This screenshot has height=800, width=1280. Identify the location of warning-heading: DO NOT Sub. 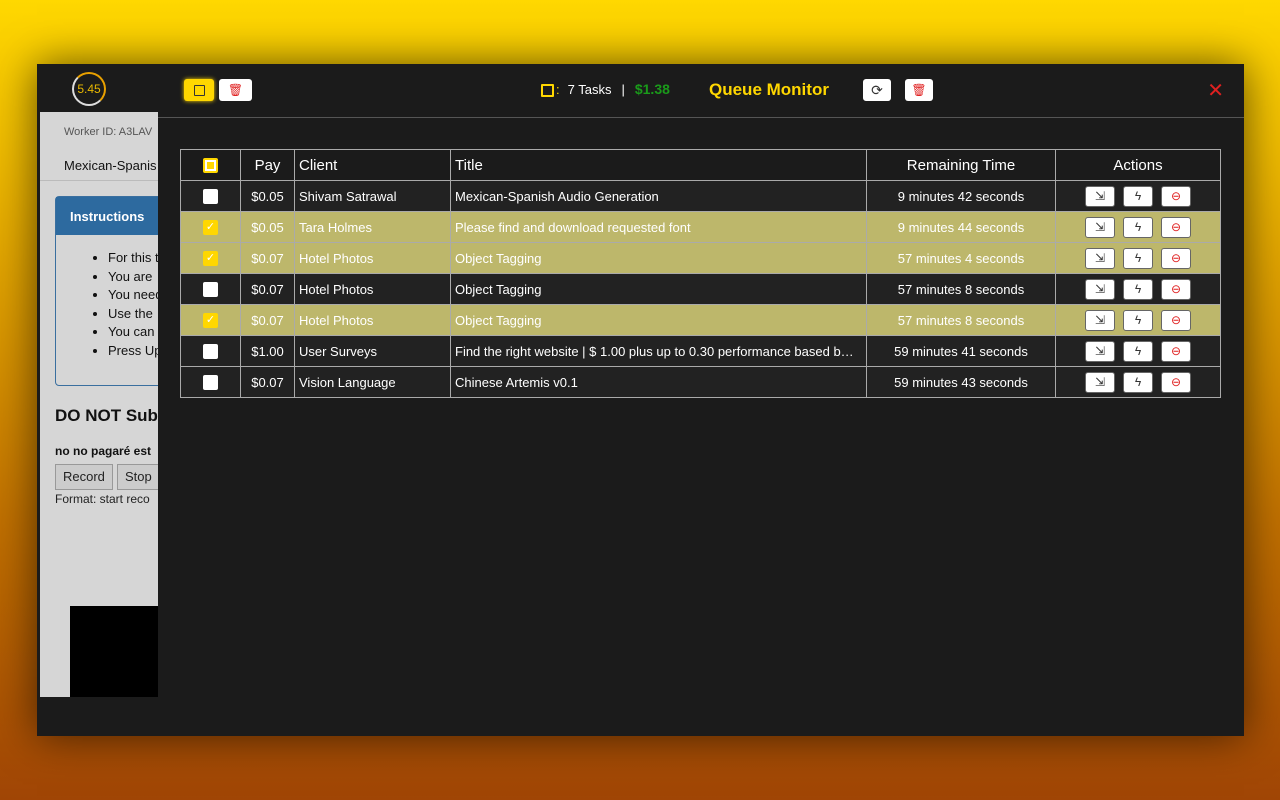
(106, 415).